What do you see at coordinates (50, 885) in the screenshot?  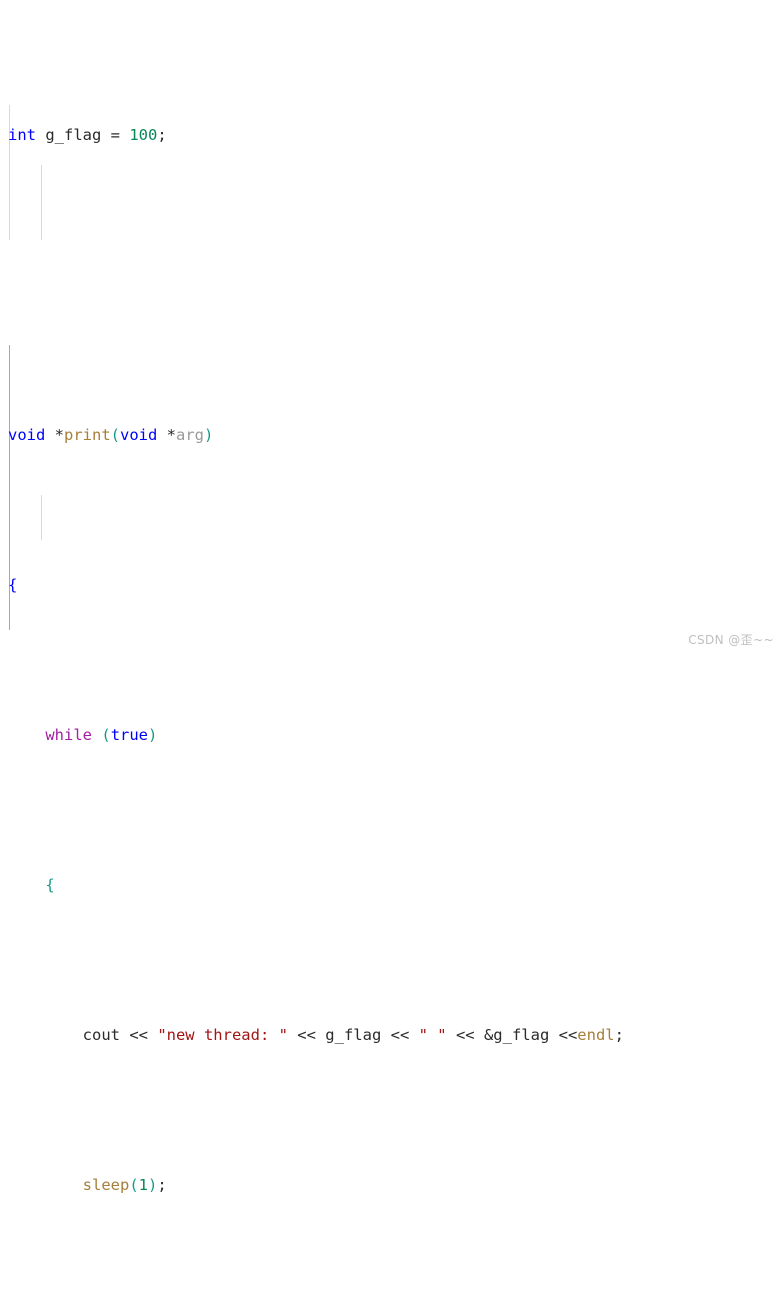 I see `token-brace-open-while: {` at bounding box center [50, 885].